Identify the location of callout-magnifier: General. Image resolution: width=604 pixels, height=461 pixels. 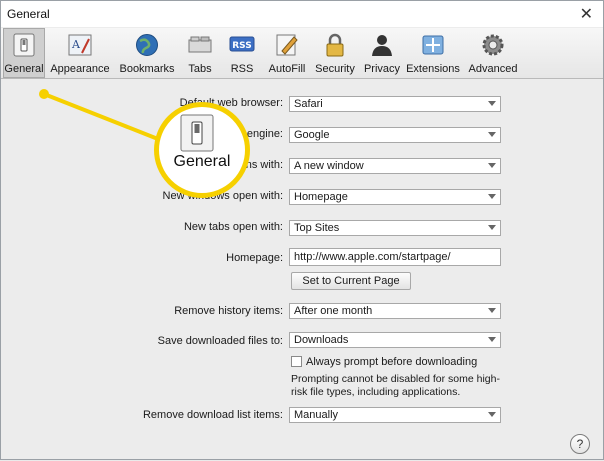
(202, 150).